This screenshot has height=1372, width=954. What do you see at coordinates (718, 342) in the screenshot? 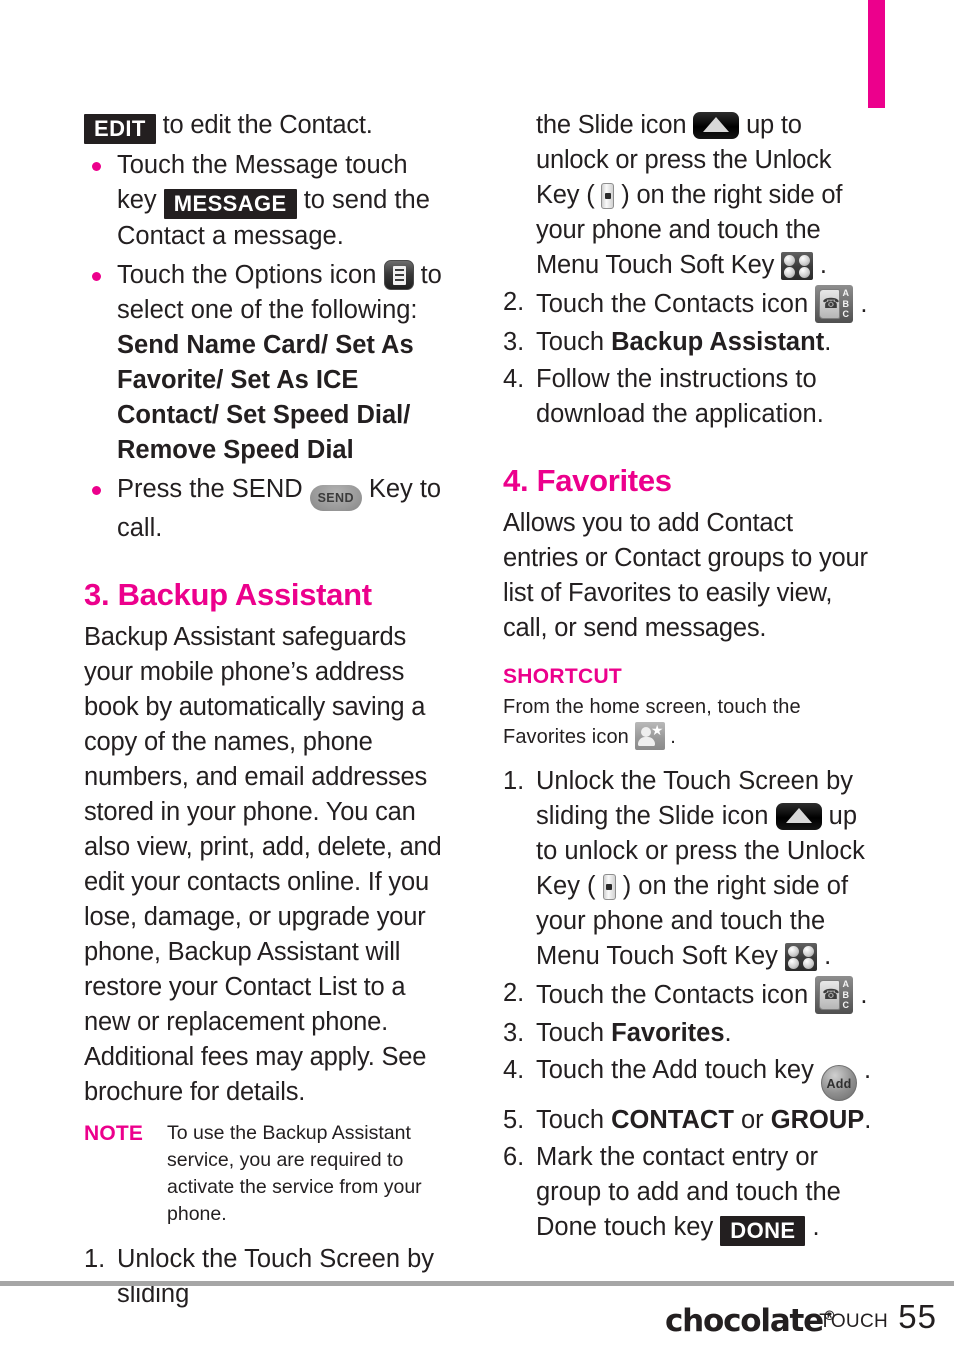
I see `step-bold-target: Backup Assistant` at bounding box center [718, 342].